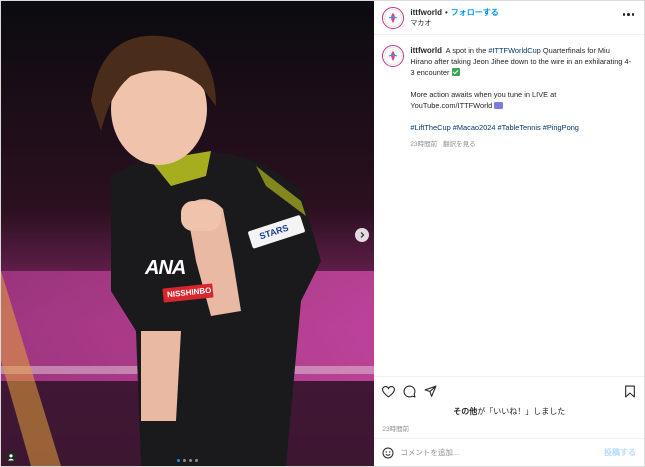 The height and width of the screenshot is (467, 645). Describe the element at coordinates (467, 50) in the screenshot. I see `caption-part-1: A spot in the` at that location.